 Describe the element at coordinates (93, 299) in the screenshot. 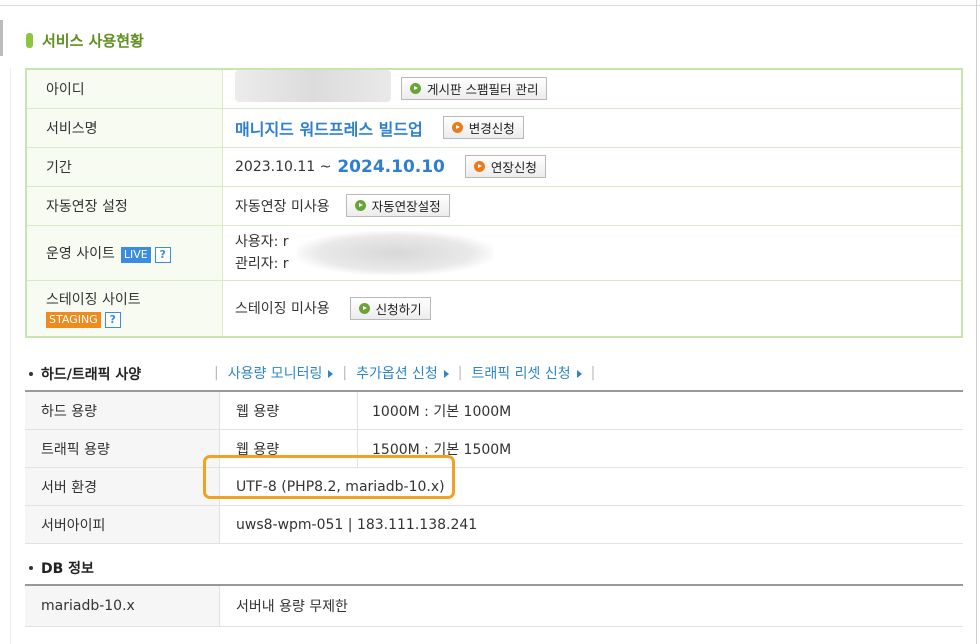

I see `staging-label: 스테이징 사이트` at that location.